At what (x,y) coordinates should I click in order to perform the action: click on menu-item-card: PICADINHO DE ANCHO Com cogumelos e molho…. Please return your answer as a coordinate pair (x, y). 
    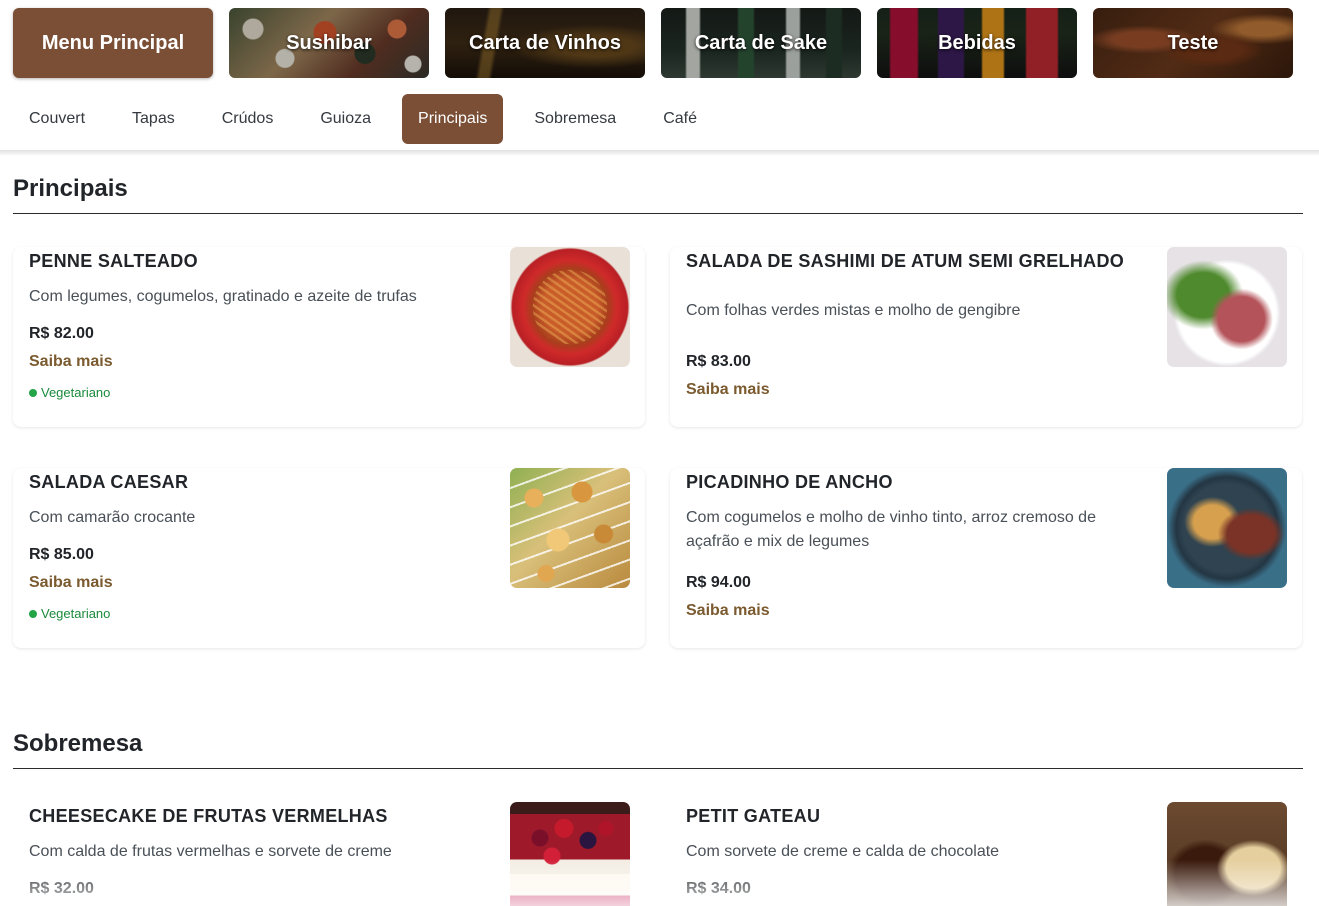
    Looking at the image, I should click on (986, 558).